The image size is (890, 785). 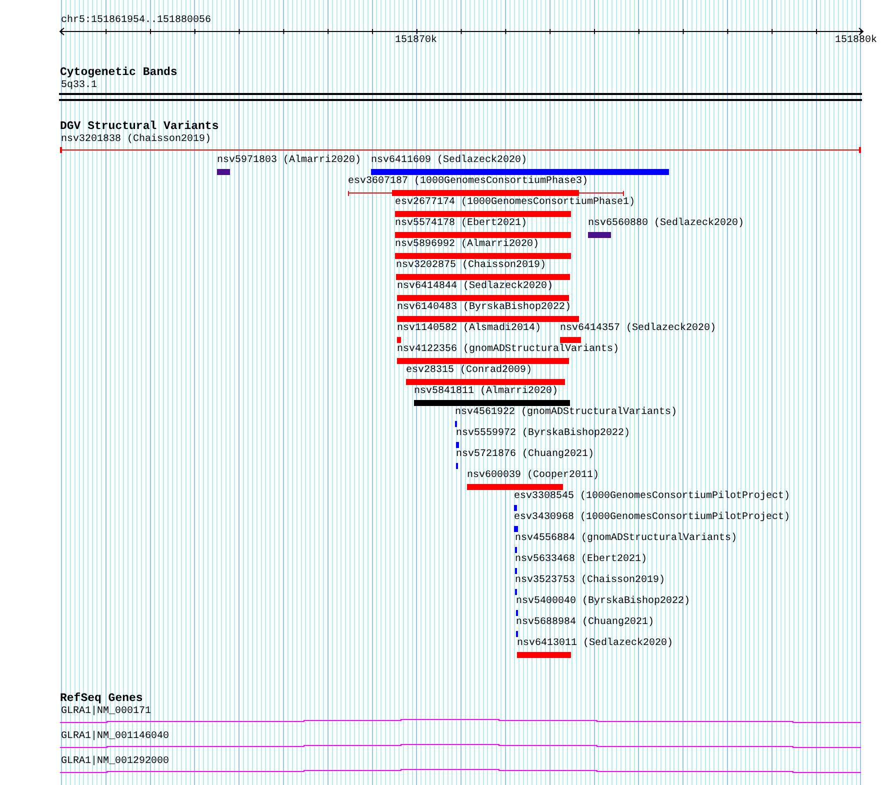 What do you see at coordinates (581, 560) in the screenshot?
I see `variant-label: nsv5633468 (Ebert2021)` at bounding box center [581, 560].